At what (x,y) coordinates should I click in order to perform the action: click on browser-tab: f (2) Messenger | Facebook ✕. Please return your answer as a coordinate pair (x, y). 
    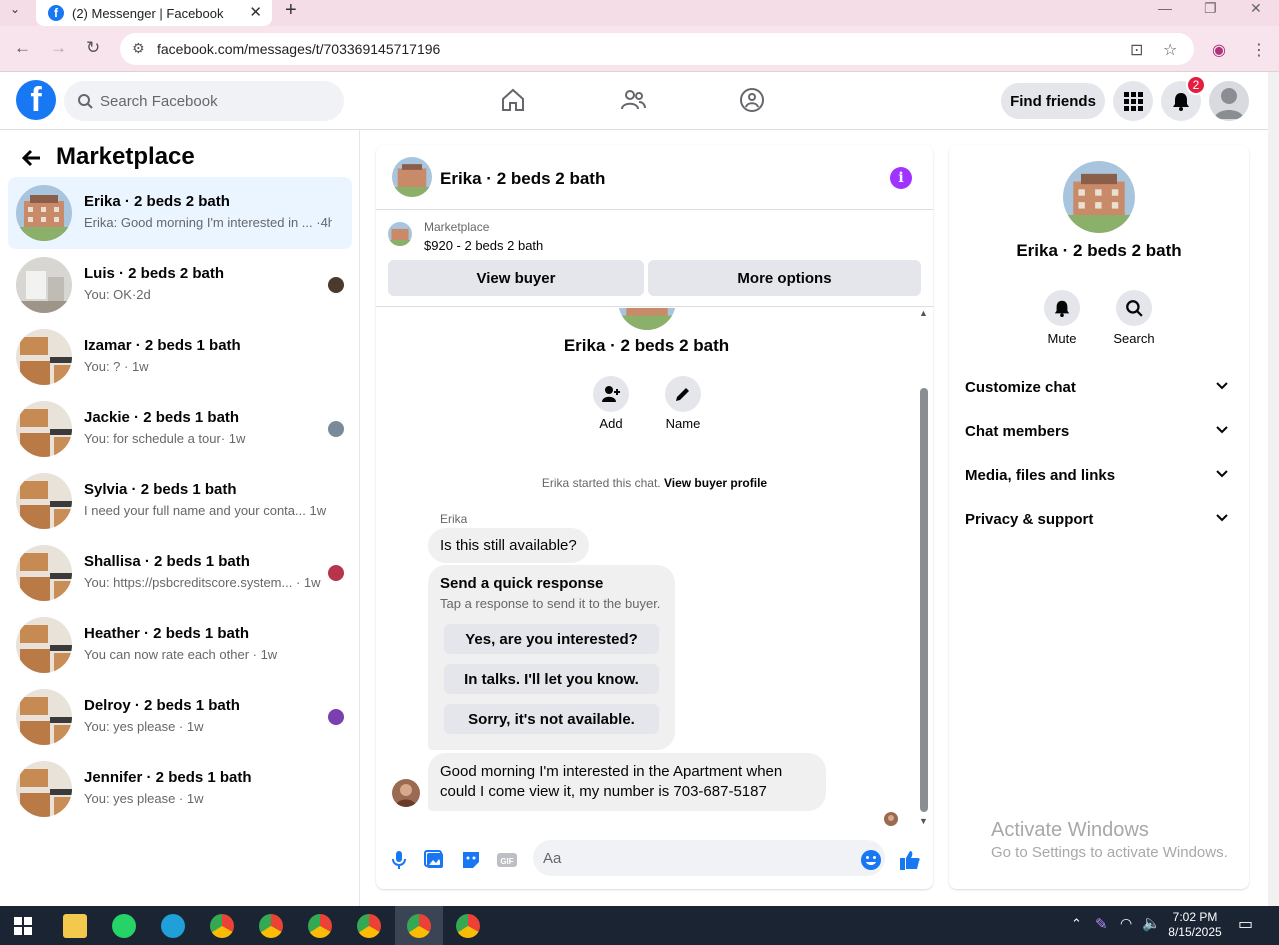
    Looking at the image, I should click on (154, 13).